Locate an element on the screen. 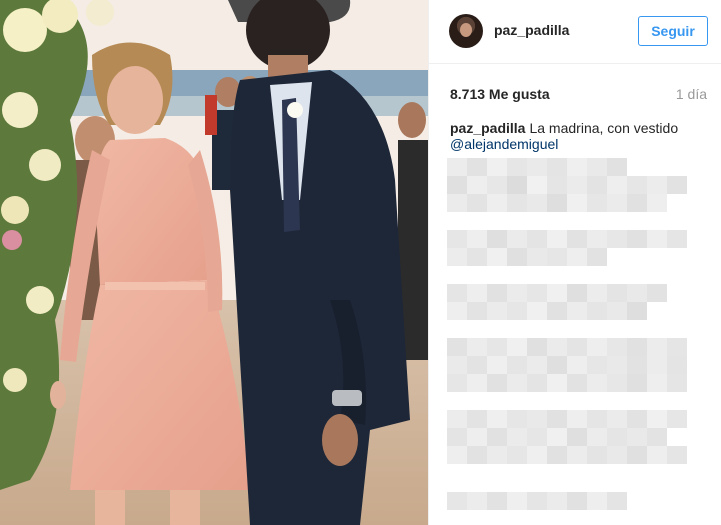  post-timestamp: 1 día is located at coordinates (691, 94).